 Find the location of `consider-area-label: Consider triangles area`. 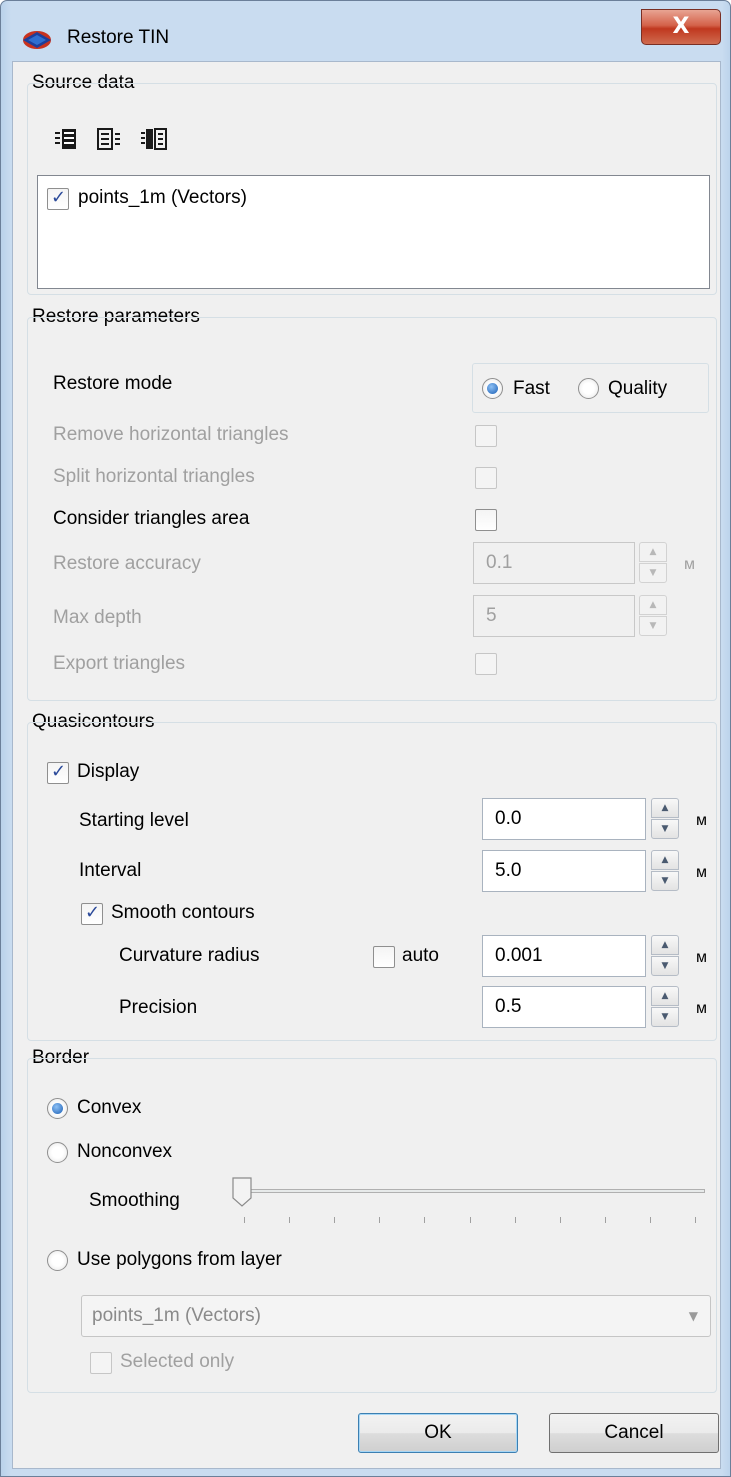

consider-area-label: Consider triangles area is located at coordinates (151, 518).